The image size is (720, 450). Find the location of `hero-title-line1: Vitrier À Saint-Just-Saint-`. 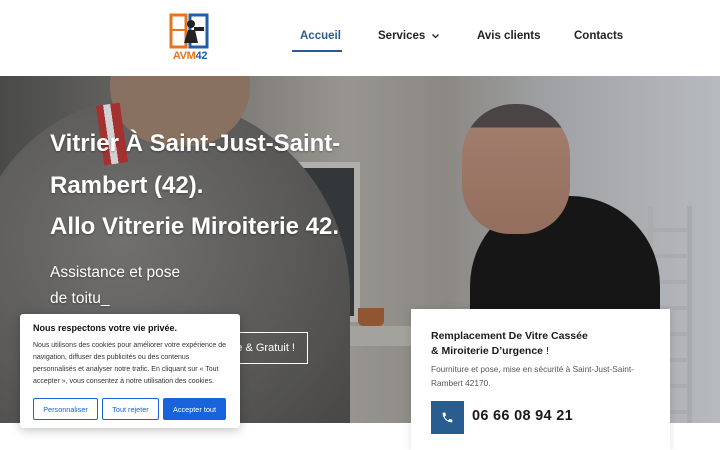

hero-title-line1: Vitrier À Saint-Just-Saint- is located at coordinates (195, 143).